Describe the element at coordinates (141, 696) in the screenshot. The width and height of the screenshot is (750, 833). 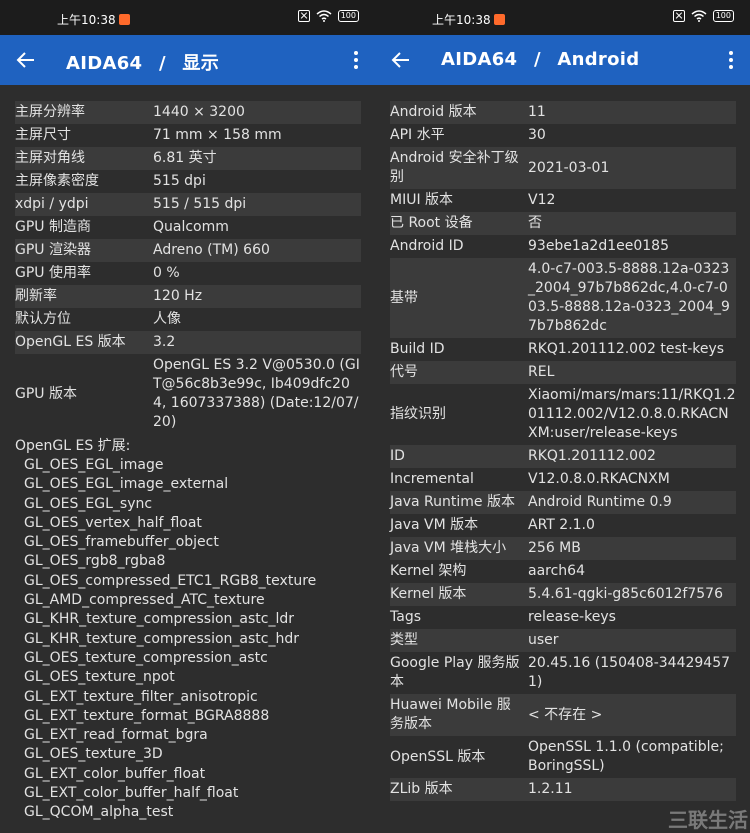
I see `extension-item: GL_EXT_texture_filter_anisotropic` at that location.